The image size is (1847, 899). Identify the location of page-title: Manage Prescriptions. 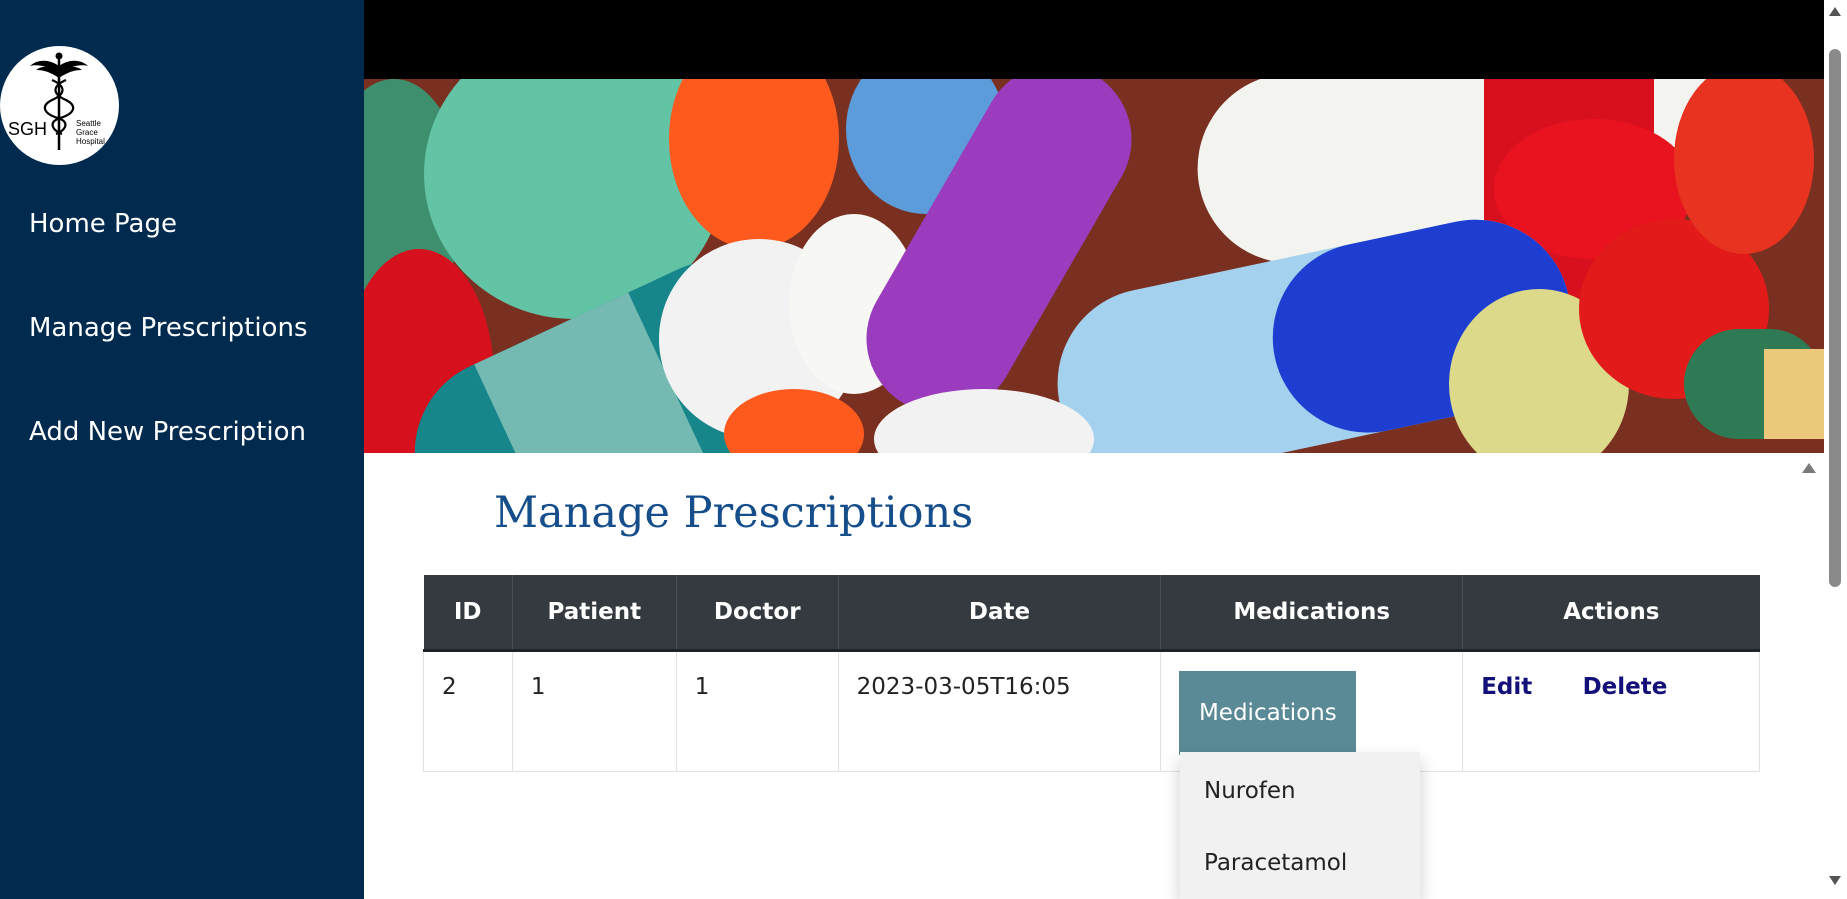
(734, 513).